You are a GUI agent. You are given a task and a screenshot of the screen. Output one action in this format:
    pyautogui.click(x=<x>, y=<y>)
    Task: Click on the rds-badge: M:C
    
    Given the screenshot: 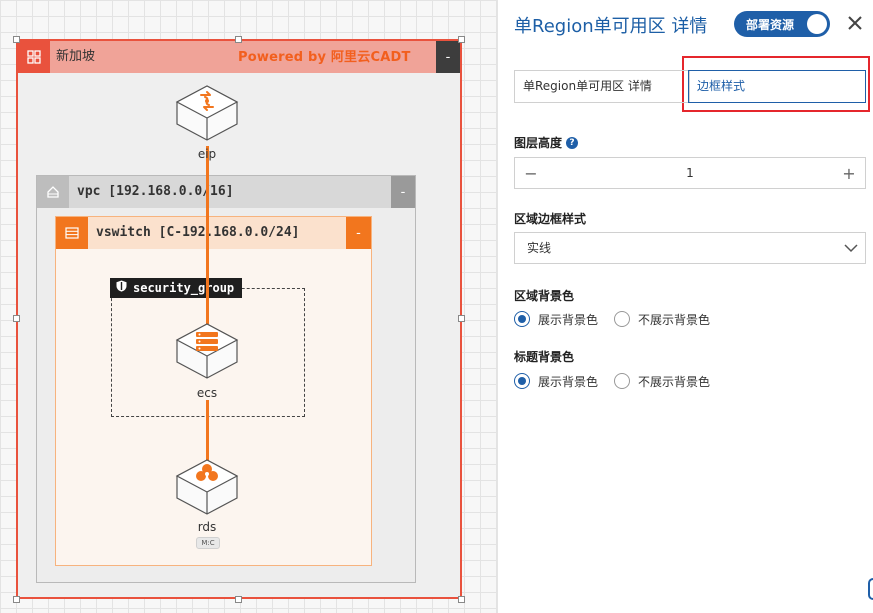 What is the action you would take?
    pyautogui.click(x=208, y=543)
    